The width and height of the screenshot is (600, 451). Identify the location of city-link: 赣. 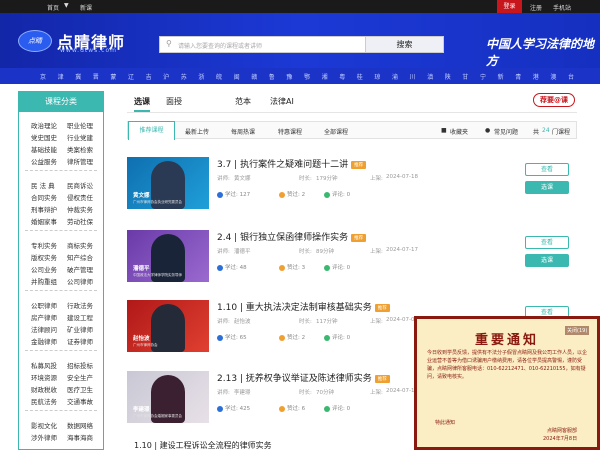
(254, 76).